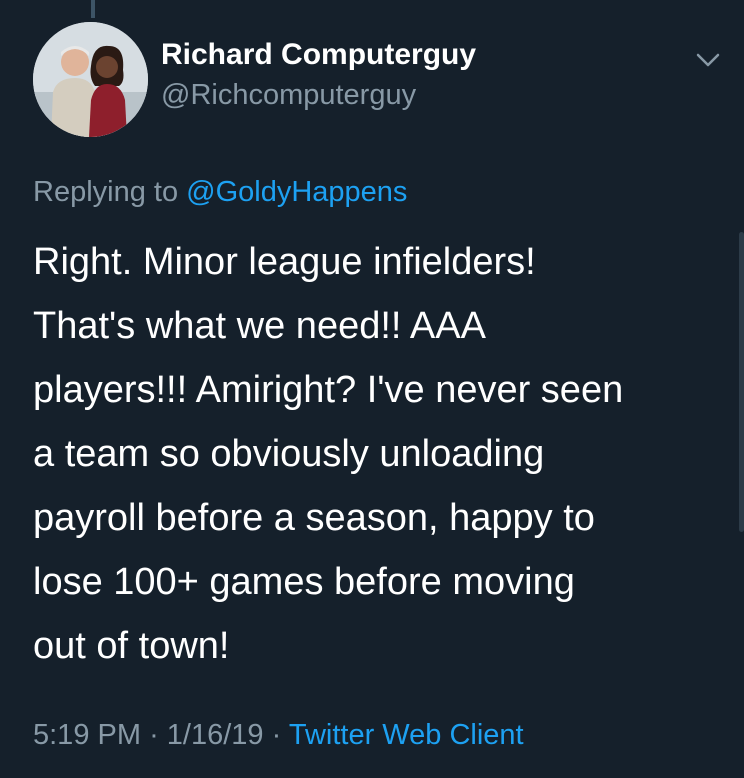 The image size is (744, 778). I want to click on tweet-line: players!!! Amiright? I've never seen, so click(328, 390).